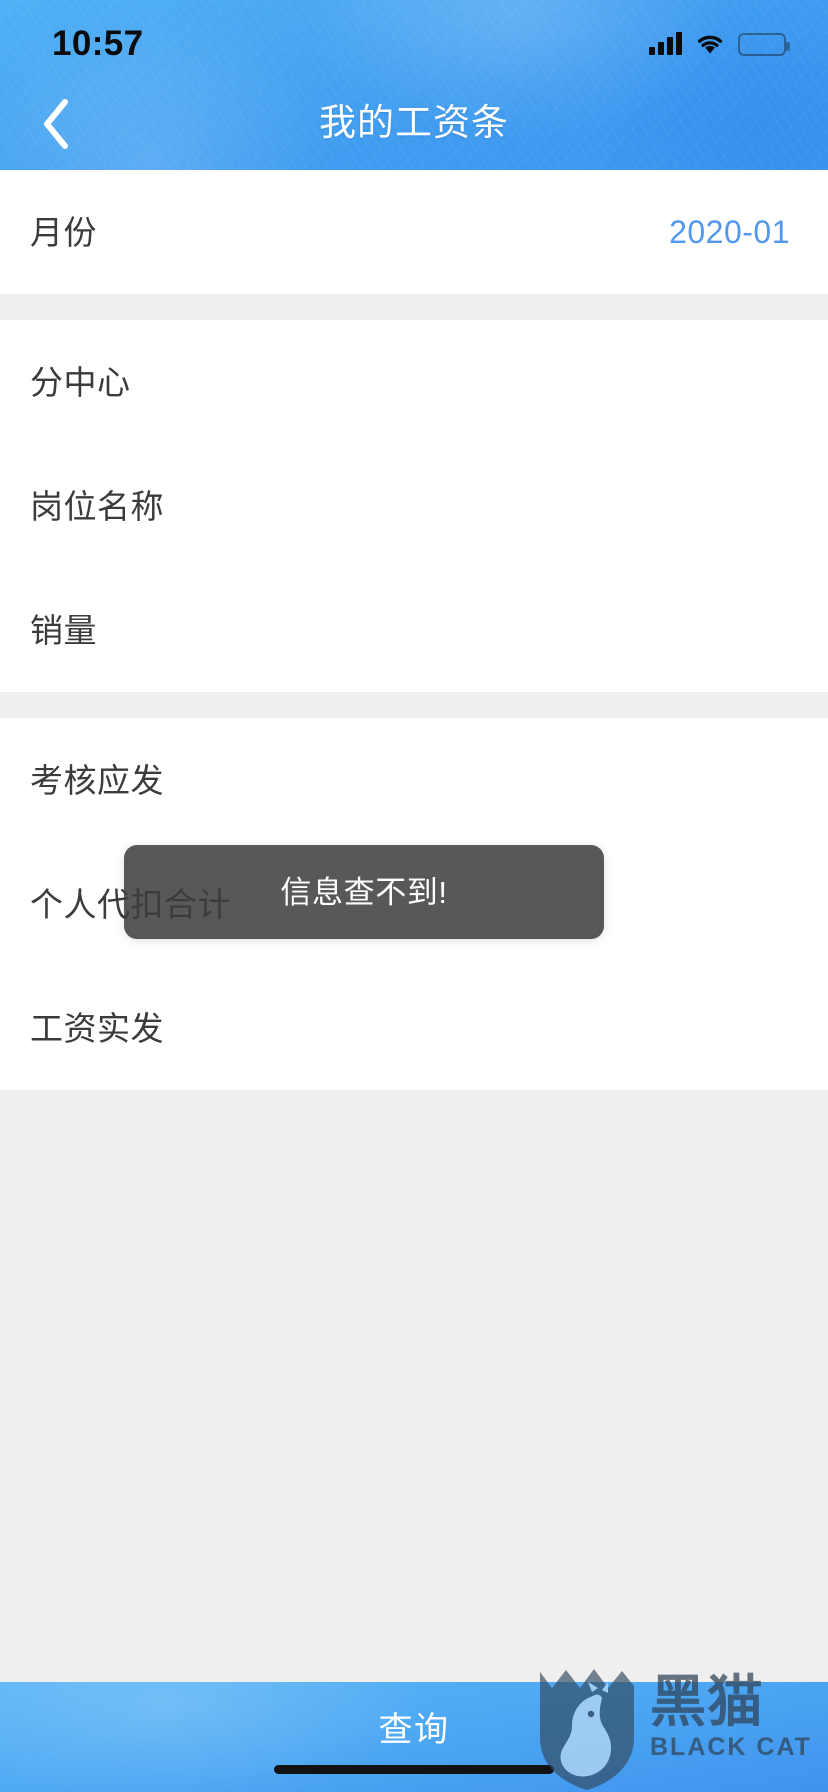  What do you see at coordinates (414, 1730) in the screenshot?
I see `query-button-label: 查询` at bounding box center [414, 1730].